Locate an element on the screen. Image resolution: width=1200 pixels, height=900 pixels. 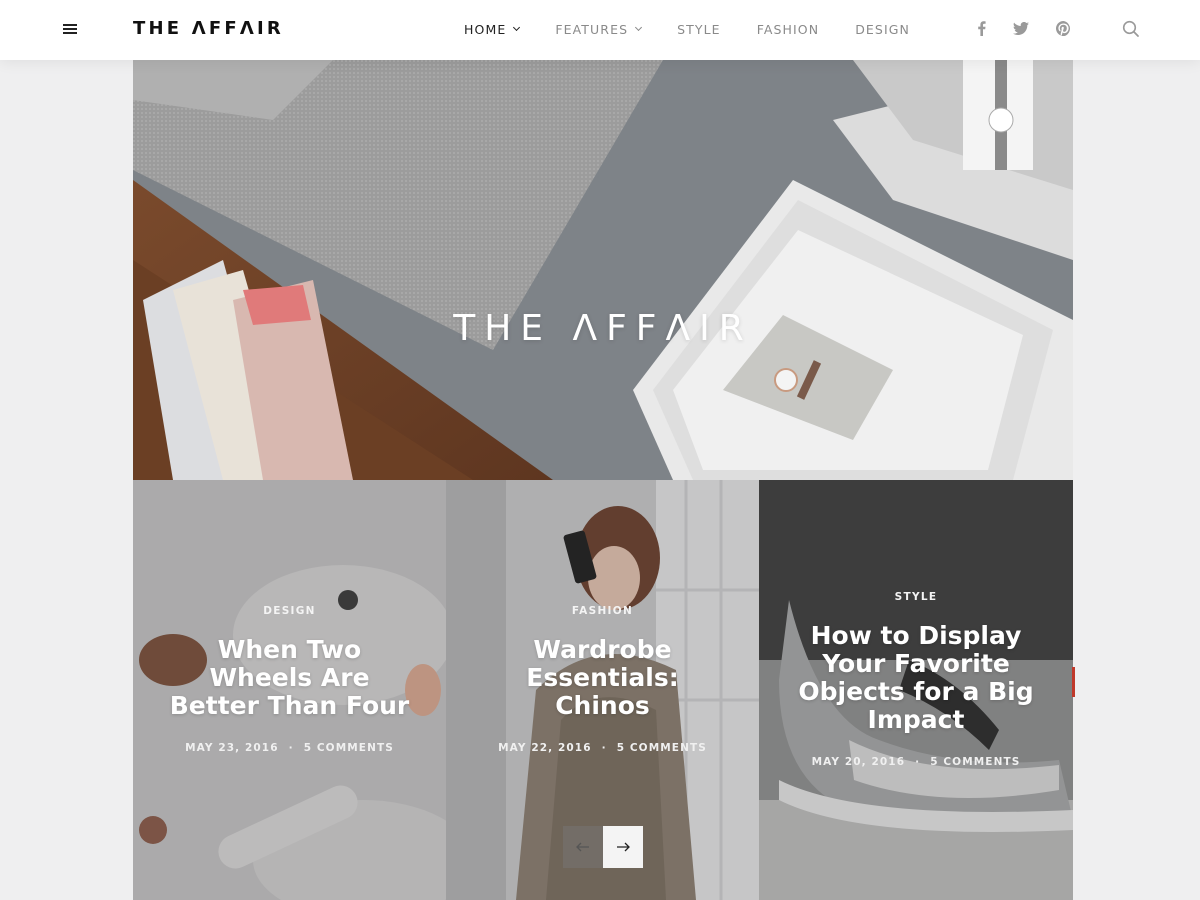
nav-label: HOME is located at coordinates (485, 29).